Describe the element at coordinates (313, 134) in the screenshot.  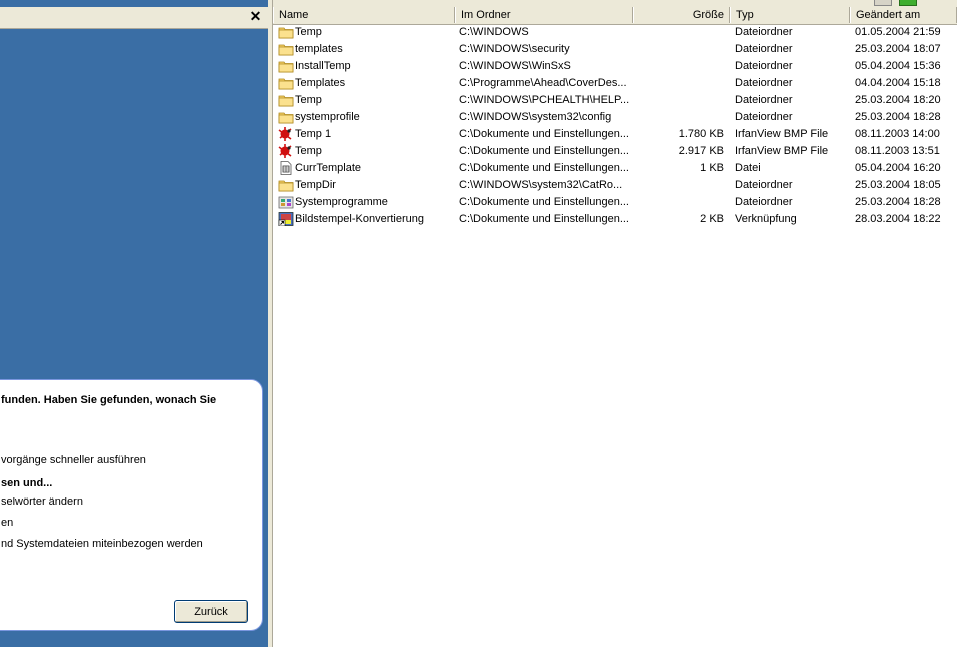
I see `row-name: Temp 1` at that location.